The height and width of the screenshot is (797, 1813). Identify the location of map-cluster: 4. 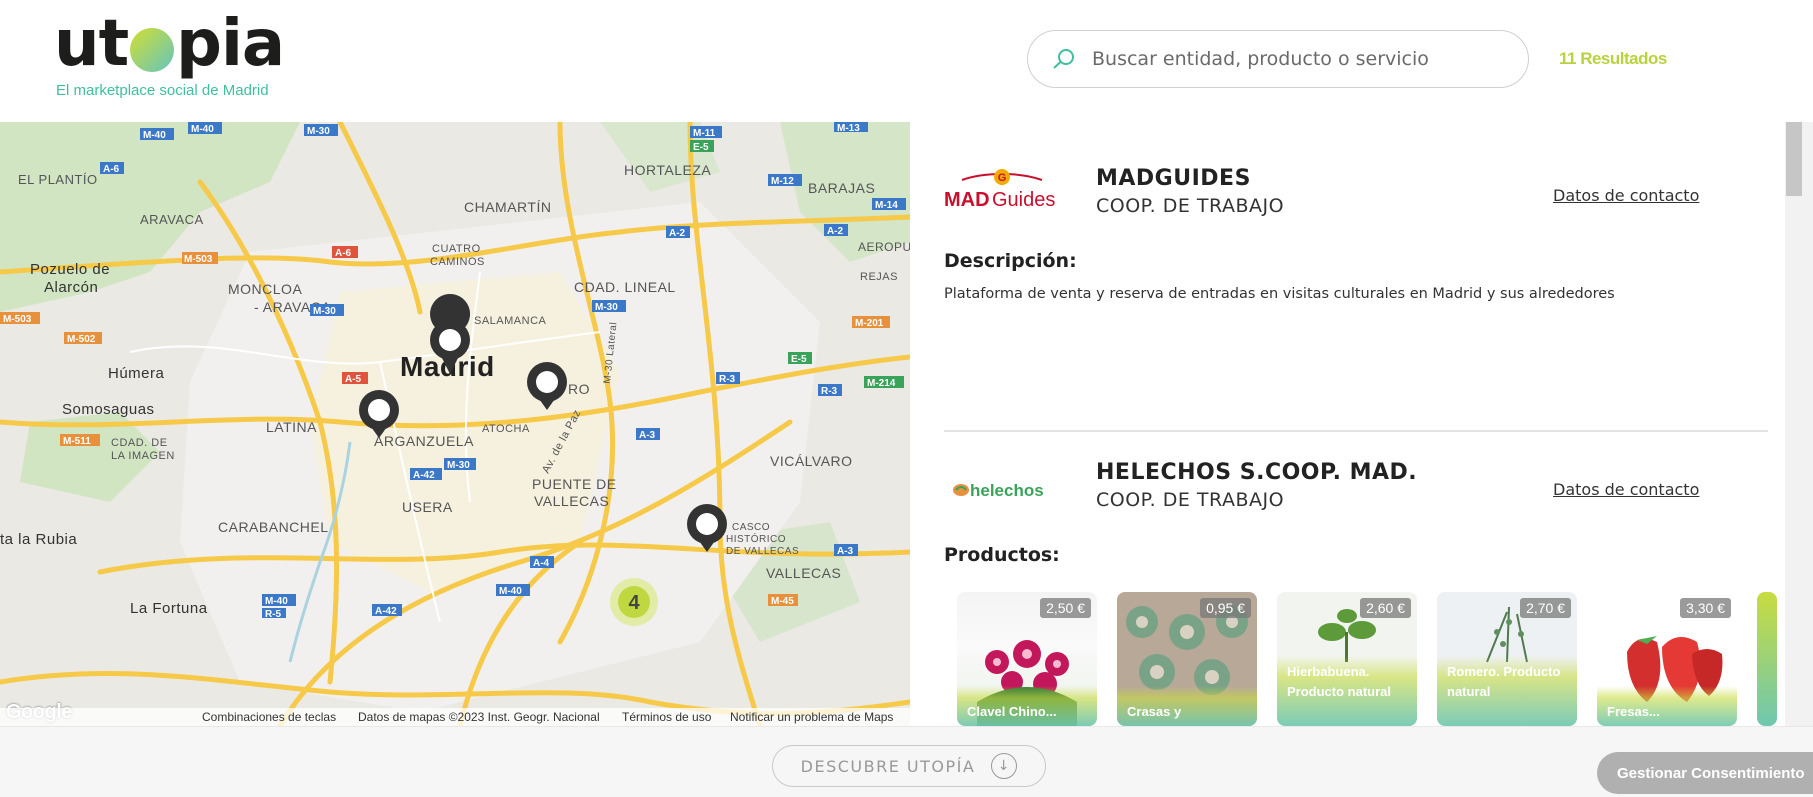
(634, 602).